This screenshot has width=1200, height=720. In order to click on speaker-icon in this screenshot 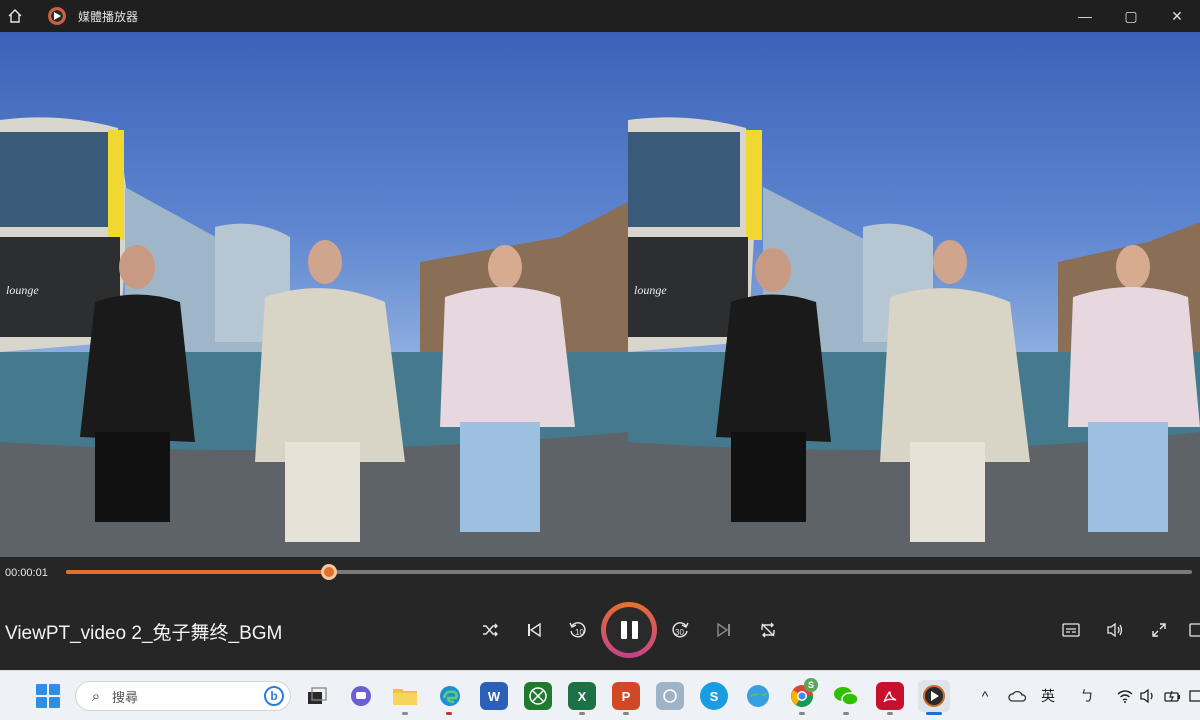, I will do `click(1148, 696)`.